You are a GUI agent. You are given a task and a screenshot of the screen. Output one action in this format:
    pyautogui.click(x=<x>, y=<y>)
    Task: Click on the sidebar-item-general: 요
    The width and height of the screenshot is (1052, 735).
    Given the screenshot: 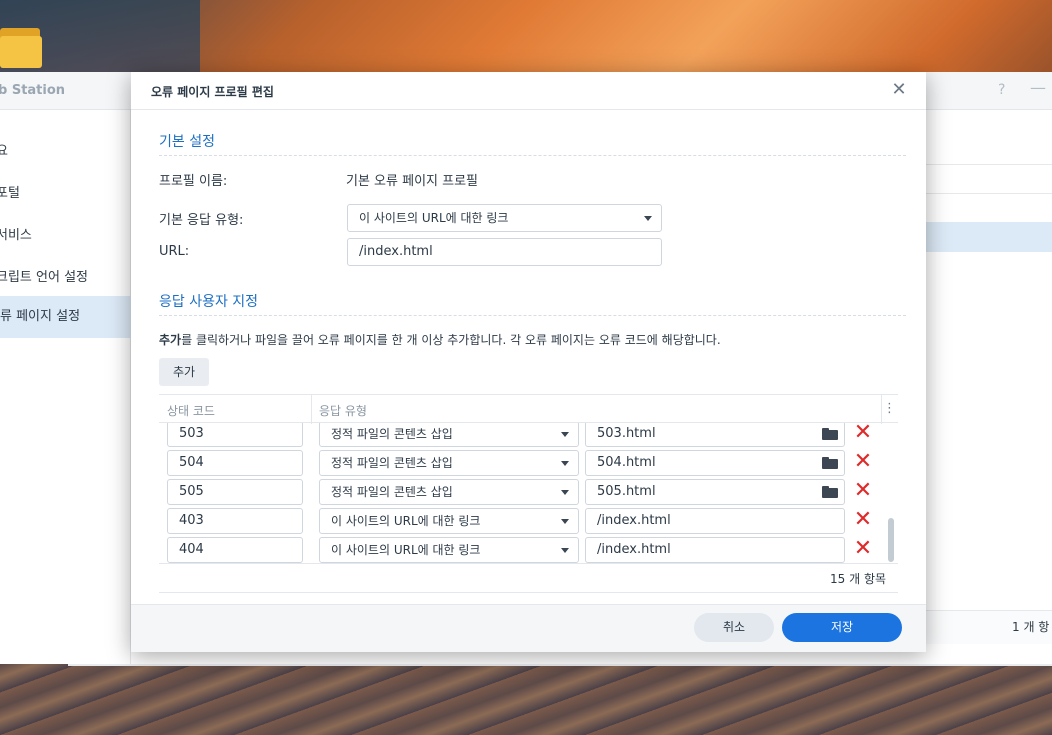 What is the action you would take?
    pyautogui.click(x=4, y=149)
    